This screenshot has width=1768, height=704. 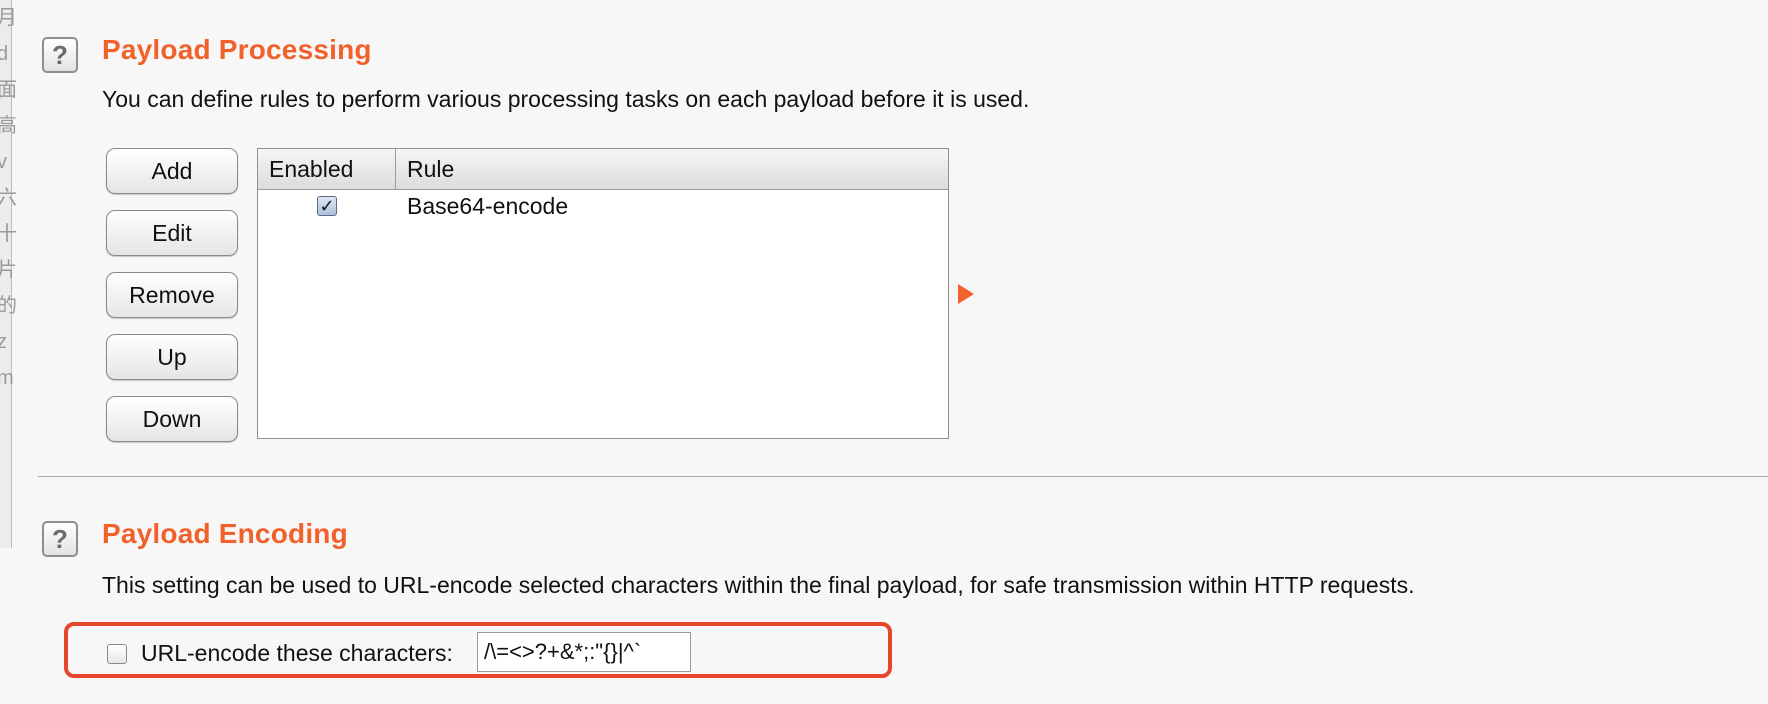 What do you see at coordinates (327, 169) in the screenshot?
I see `column-header-enabled: Enabled` at bounding box center [327, 169].